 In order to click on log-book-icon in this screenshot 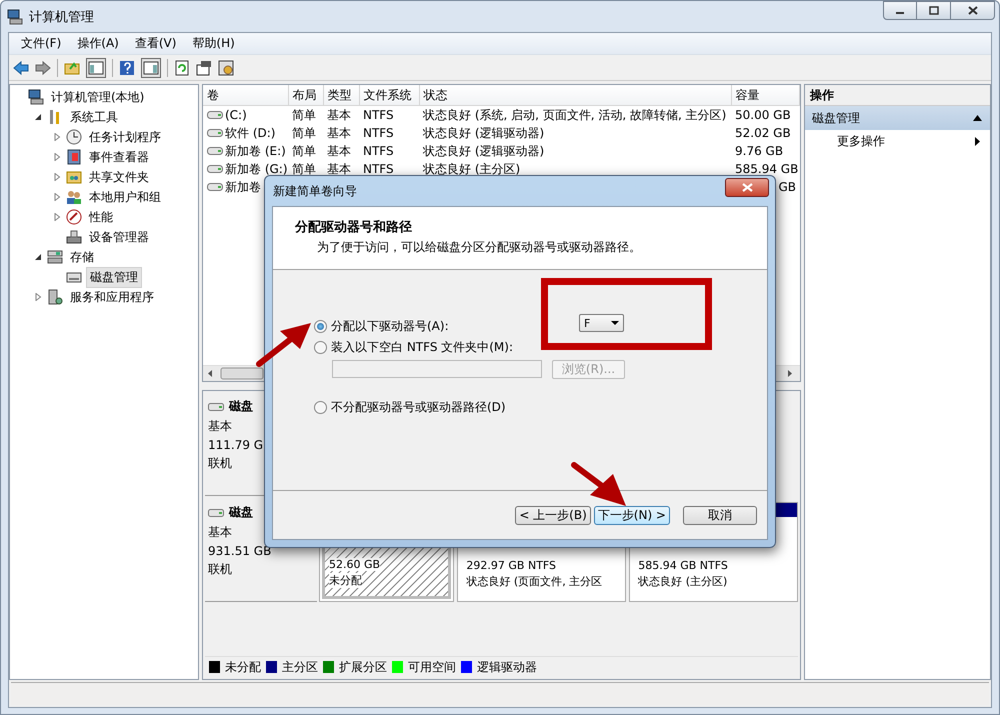, I will do `click(74, 157)`.